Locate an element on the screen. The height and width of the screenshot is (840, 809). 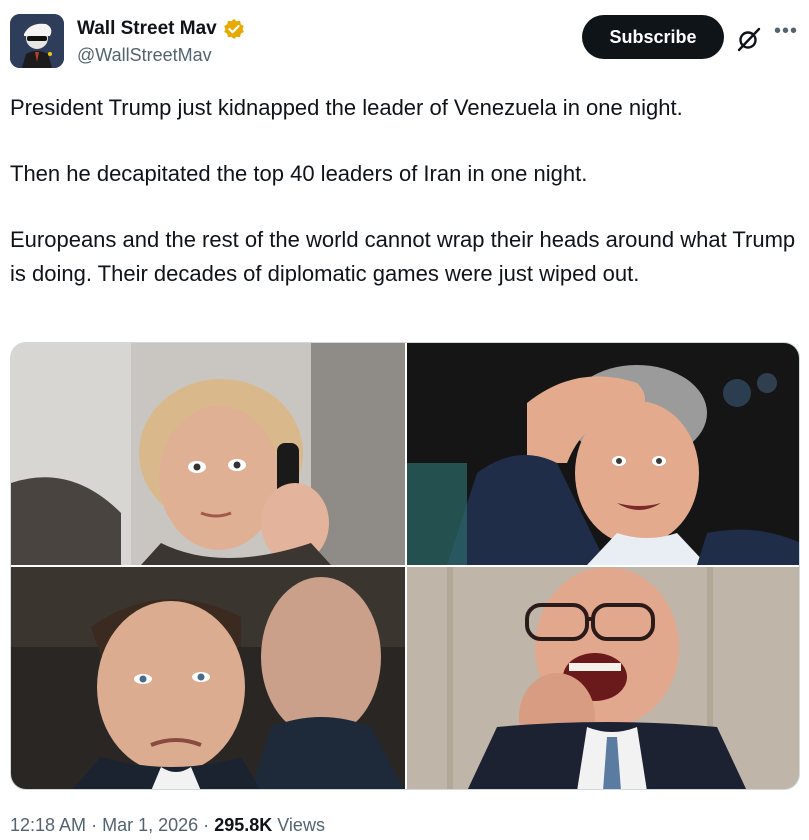
views-label: Views is located at coordinates (301, 825).